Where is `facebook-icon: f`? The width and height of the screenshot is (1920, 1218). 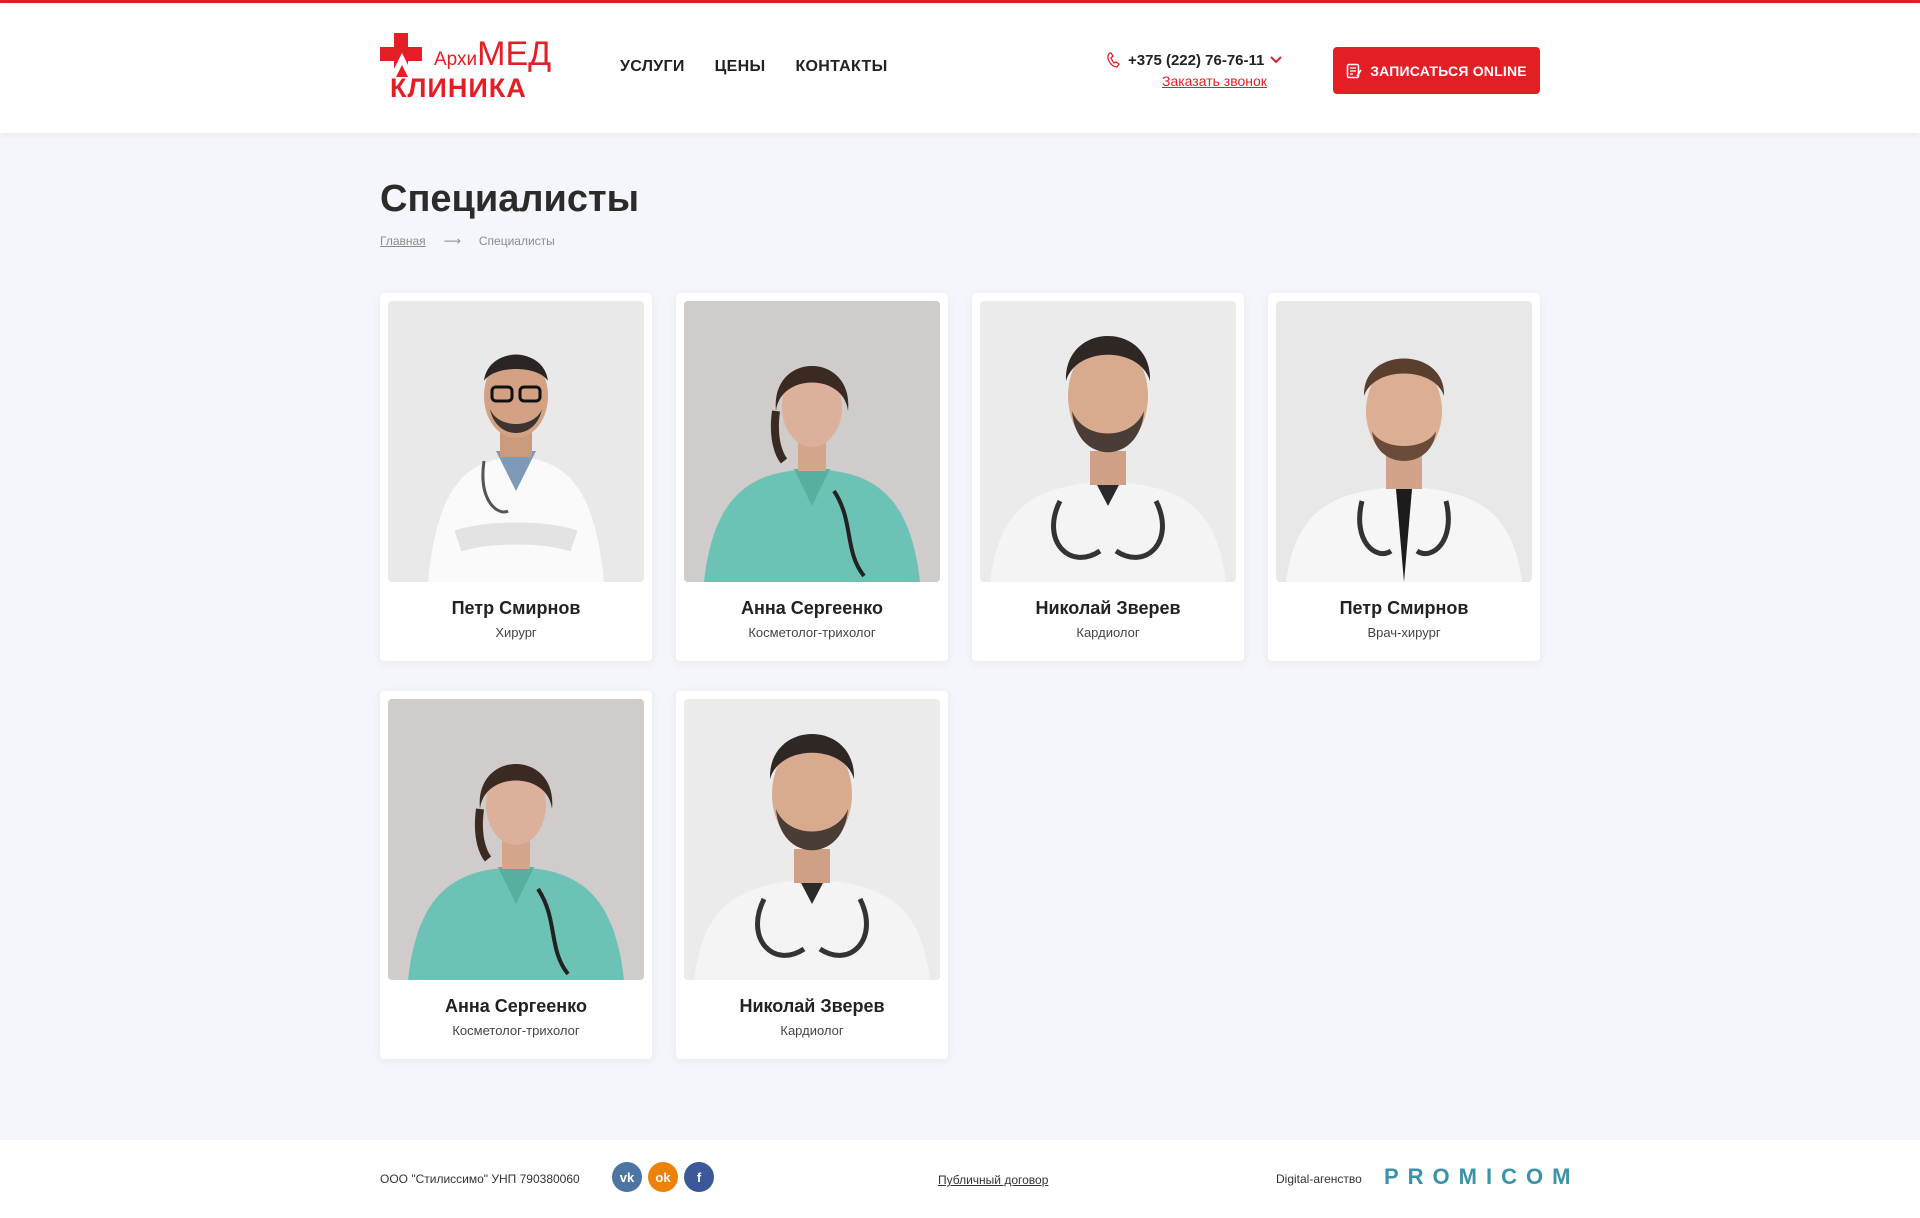
facebook-icon: f is located at coordinates (699, 1177).